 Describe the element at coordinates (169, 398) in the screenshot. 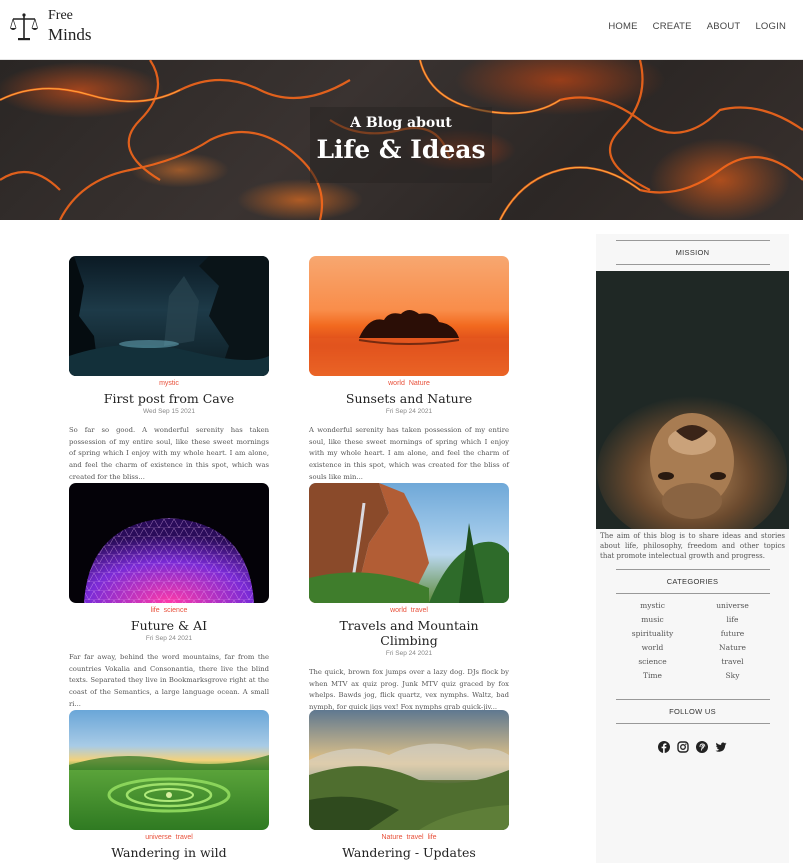

I see `post-title: First post from Cave` at that location.